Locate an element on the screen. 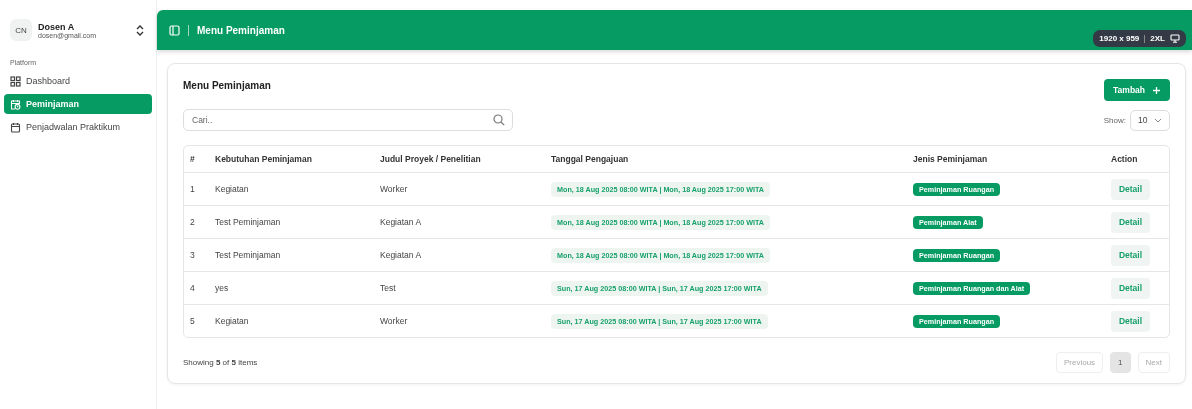  search-icon is located at coordinates (499, 120).